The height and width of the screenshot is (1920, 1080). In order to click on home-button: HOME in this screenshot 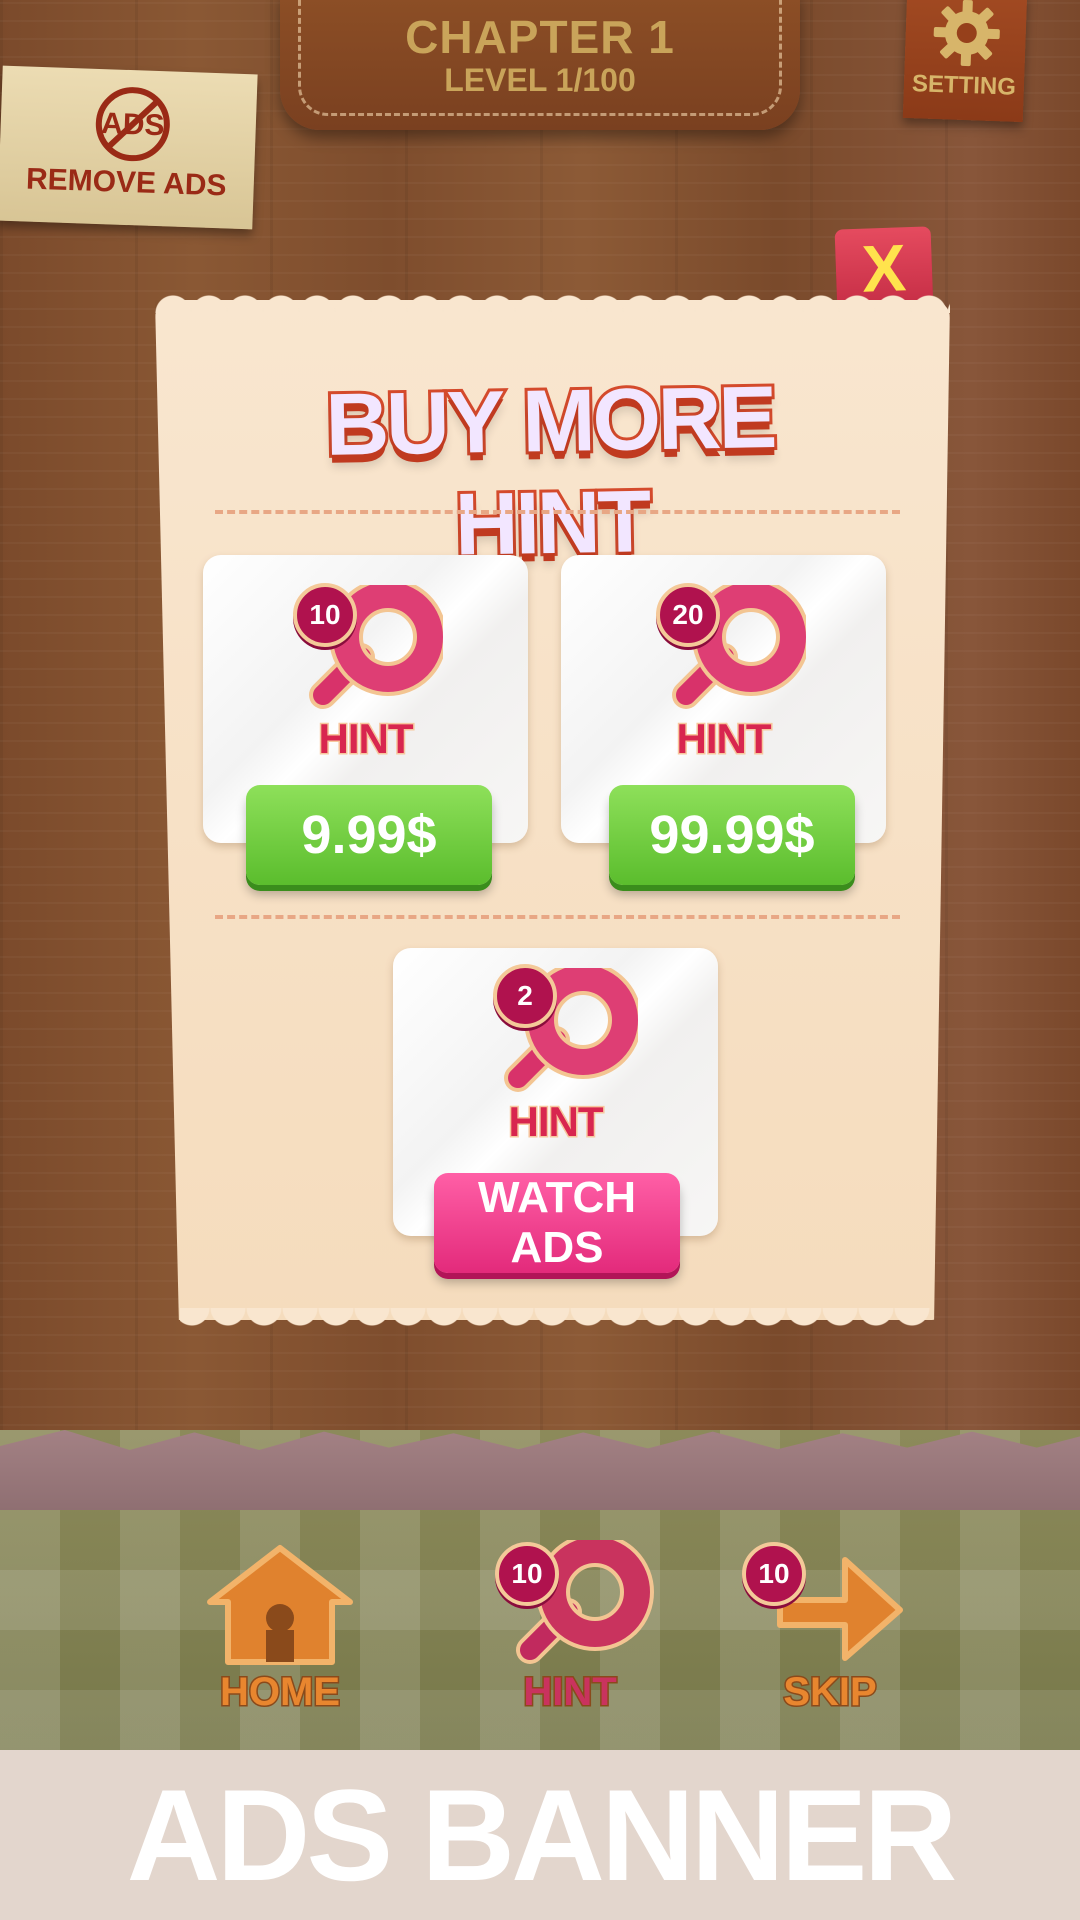, I will do `click(280, 1640)`.